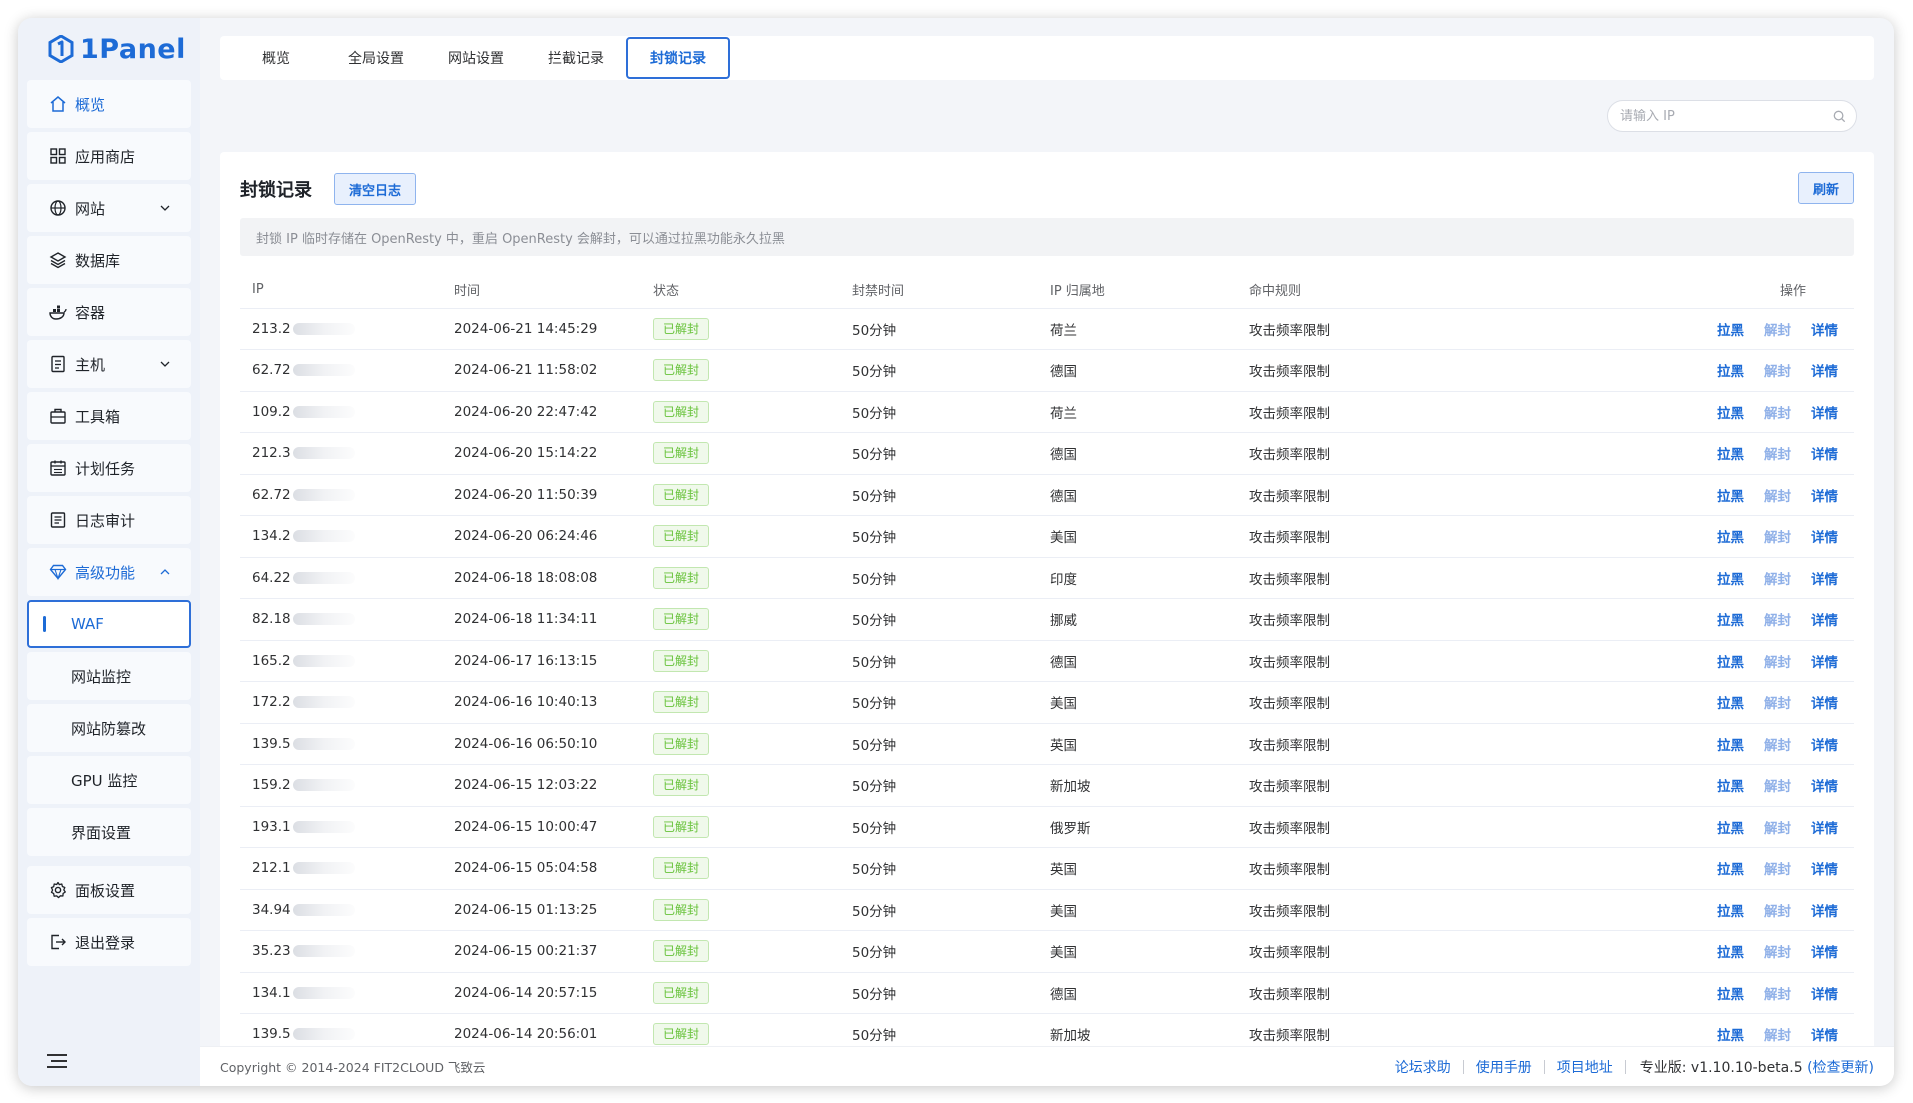  What do you see at coordinates (58, 104) in the screenshot?
I see `home-icon` at bounding box center [58, 104].